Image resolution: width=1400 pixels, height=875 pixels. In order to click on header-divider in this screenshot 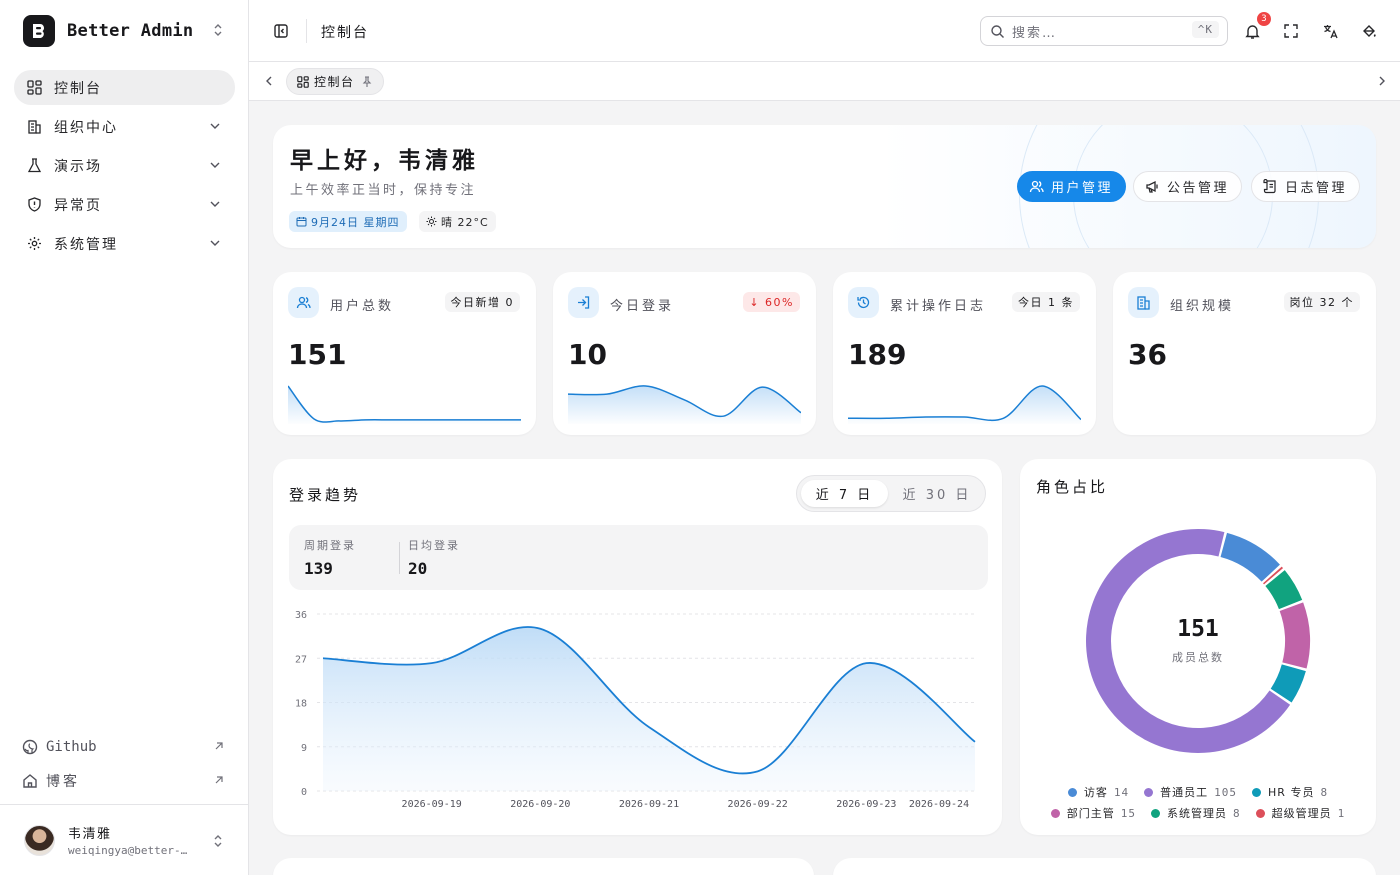, I will do `click(306, 31)`.